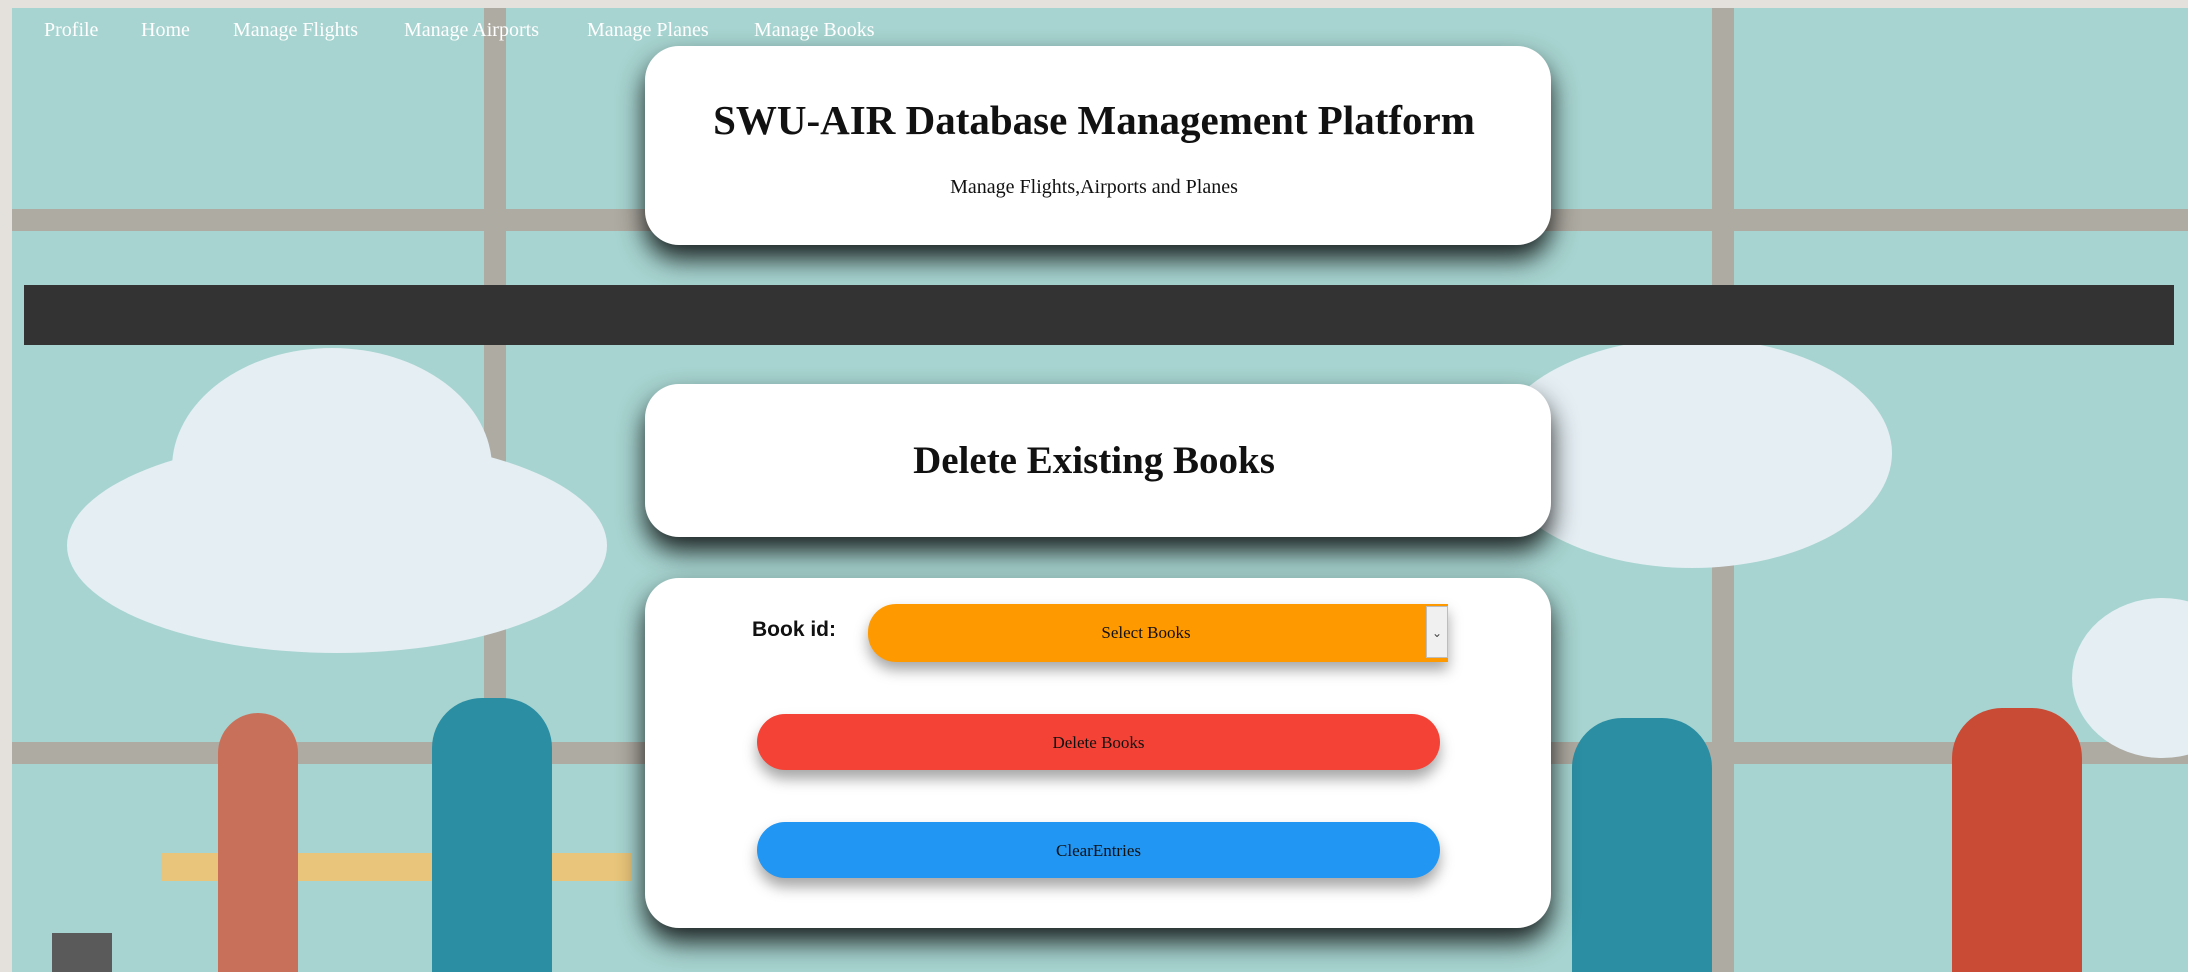 Image resolution: width=2188 pixels, height=972 pixels. I want to click on top-navbar, so click(1099, 315).